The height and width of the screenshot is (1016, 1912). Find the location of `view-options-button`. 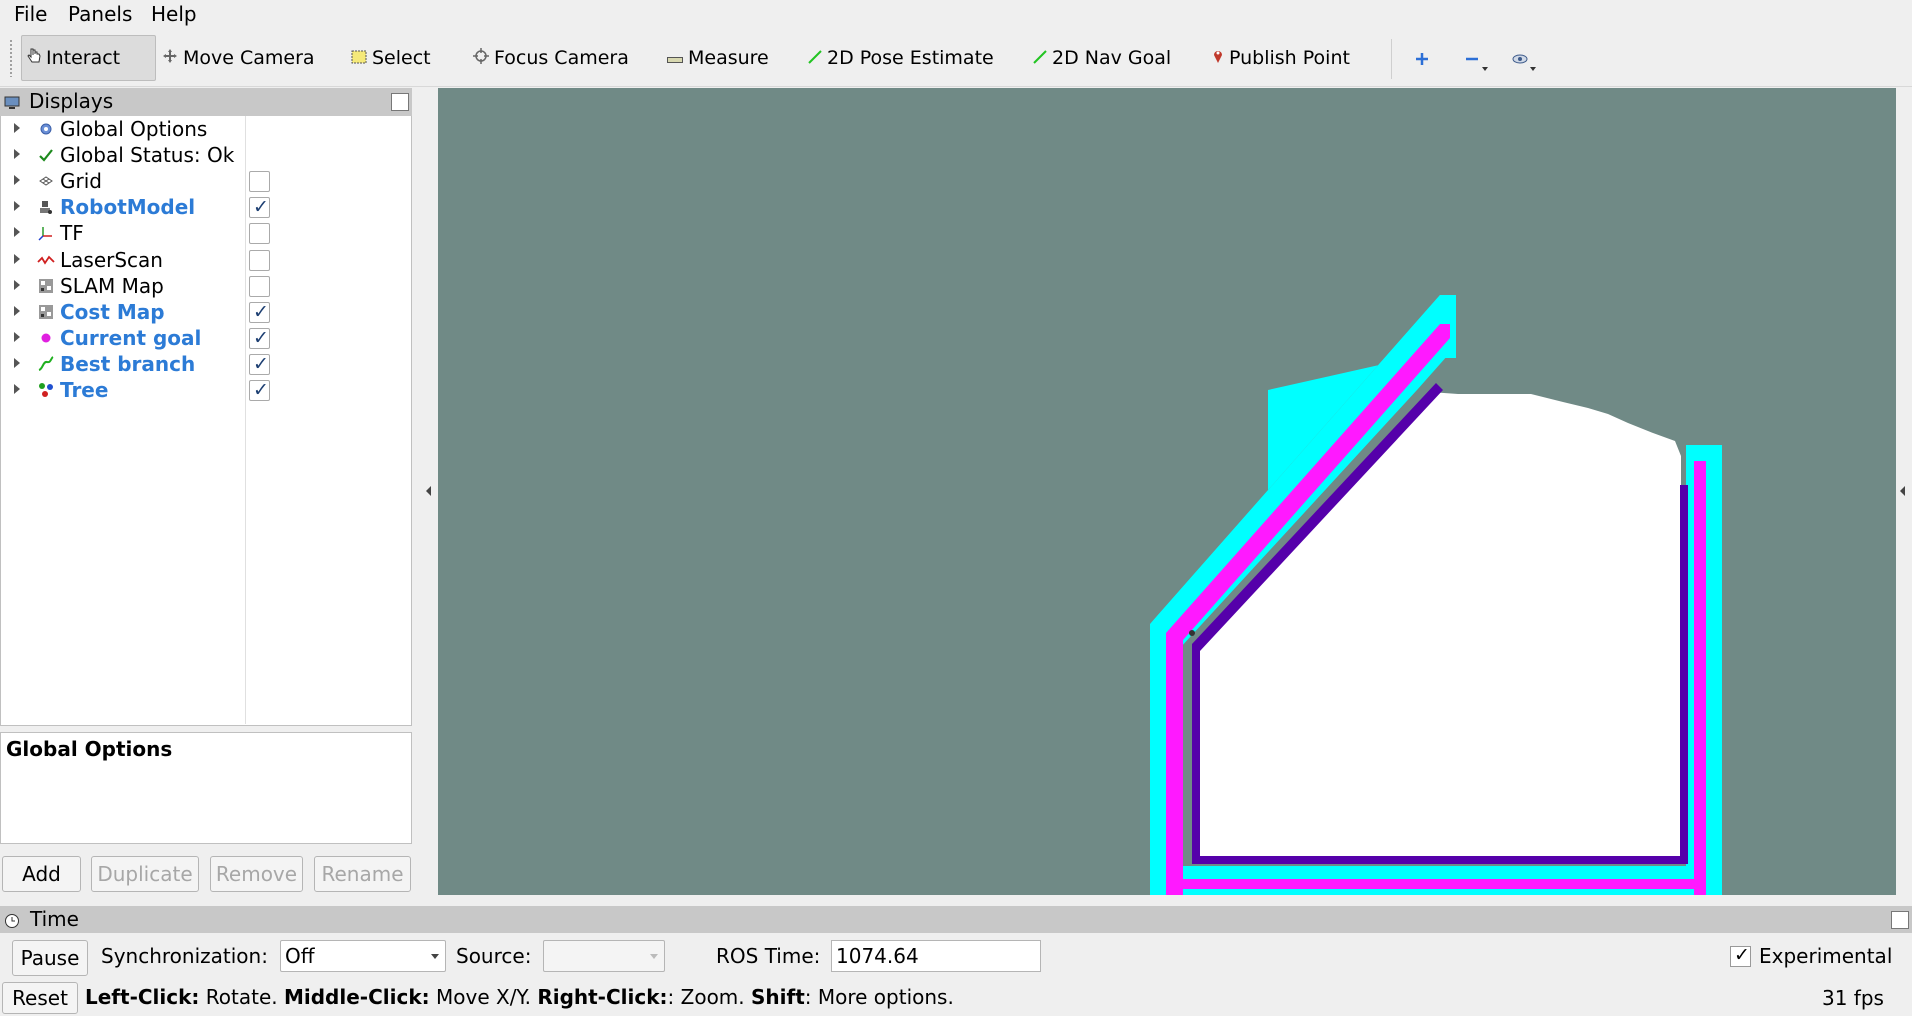

view-options-button is located at coordinates (1520, 59).